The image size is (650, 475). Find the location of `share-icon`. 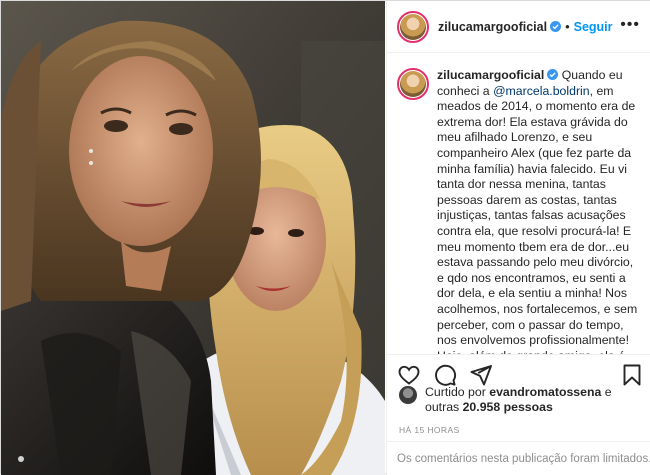

share-icon is located at coordinates (481, 375).